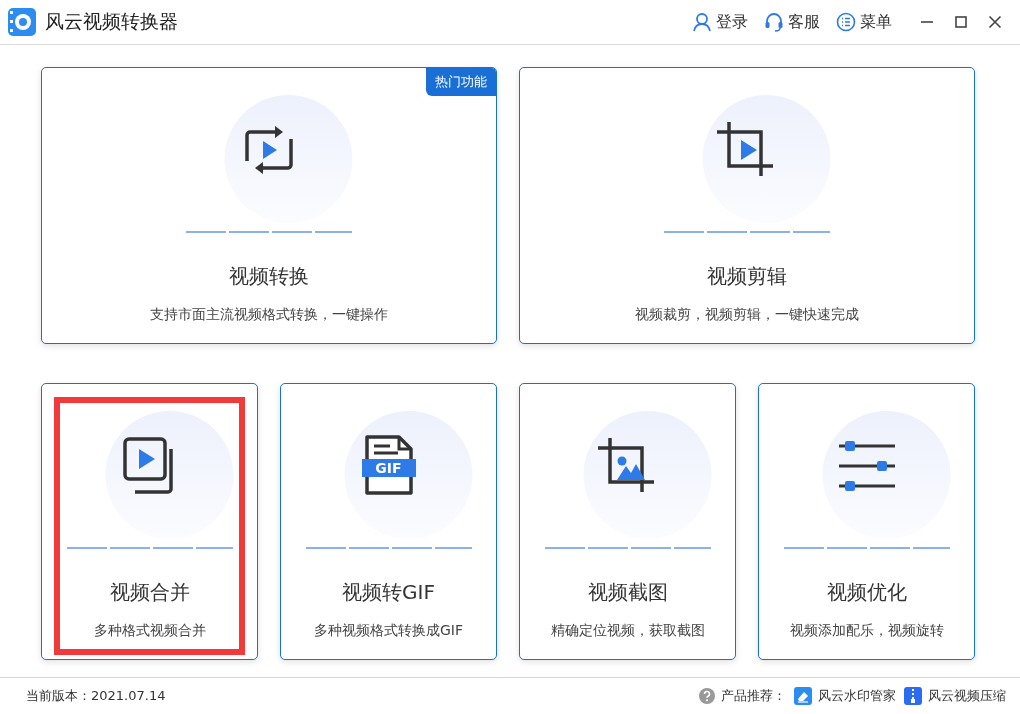 The width and height of the screenshot is (1020, 714). What do you see at coordinates (866, 631) in the screenshot?
I see `card-description: 视频添加配乐，视频旋转` at bounding box center [866, 631].